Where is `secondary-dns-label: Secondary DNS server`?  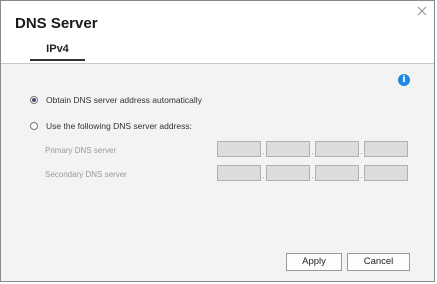
secondary-dns-label: Secondary DNS server is located at coordinates (86, 174).